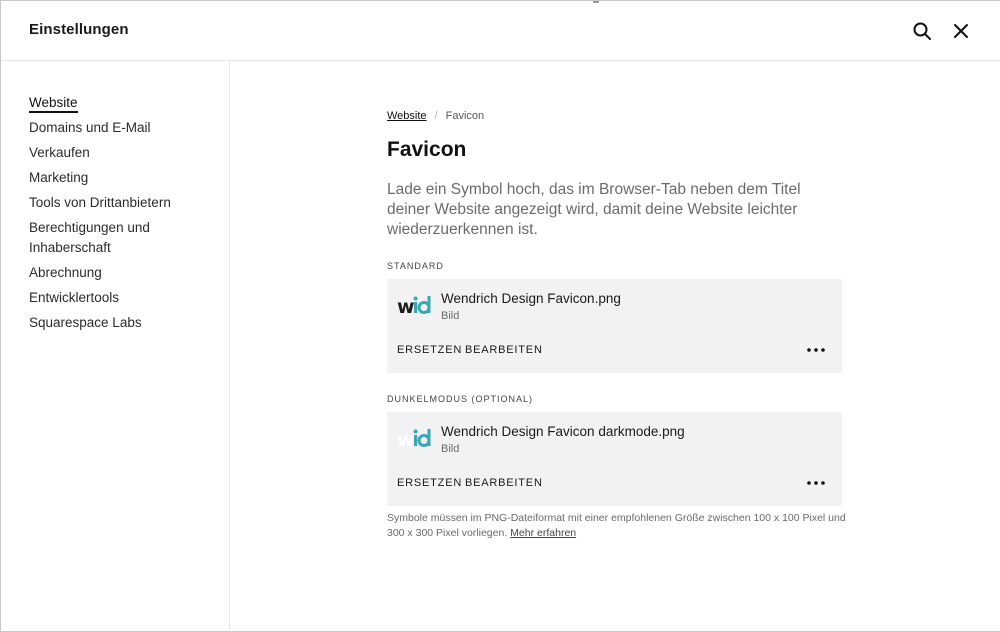  I want to click on sidebar-item-marketing: Marketing, so click(124, 178).